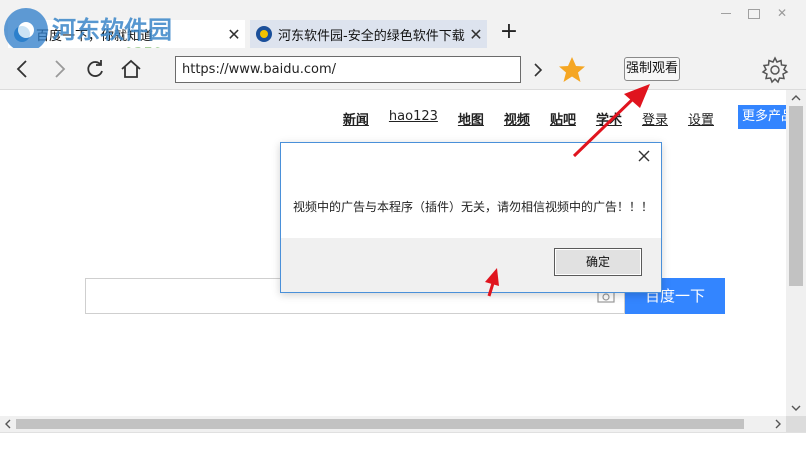 This screenshot has width=806, height=466. What do you see at coordinates (413, 118) in the screenshot?
I see `link-hao123: hao123` at bounding box center [413, 118].